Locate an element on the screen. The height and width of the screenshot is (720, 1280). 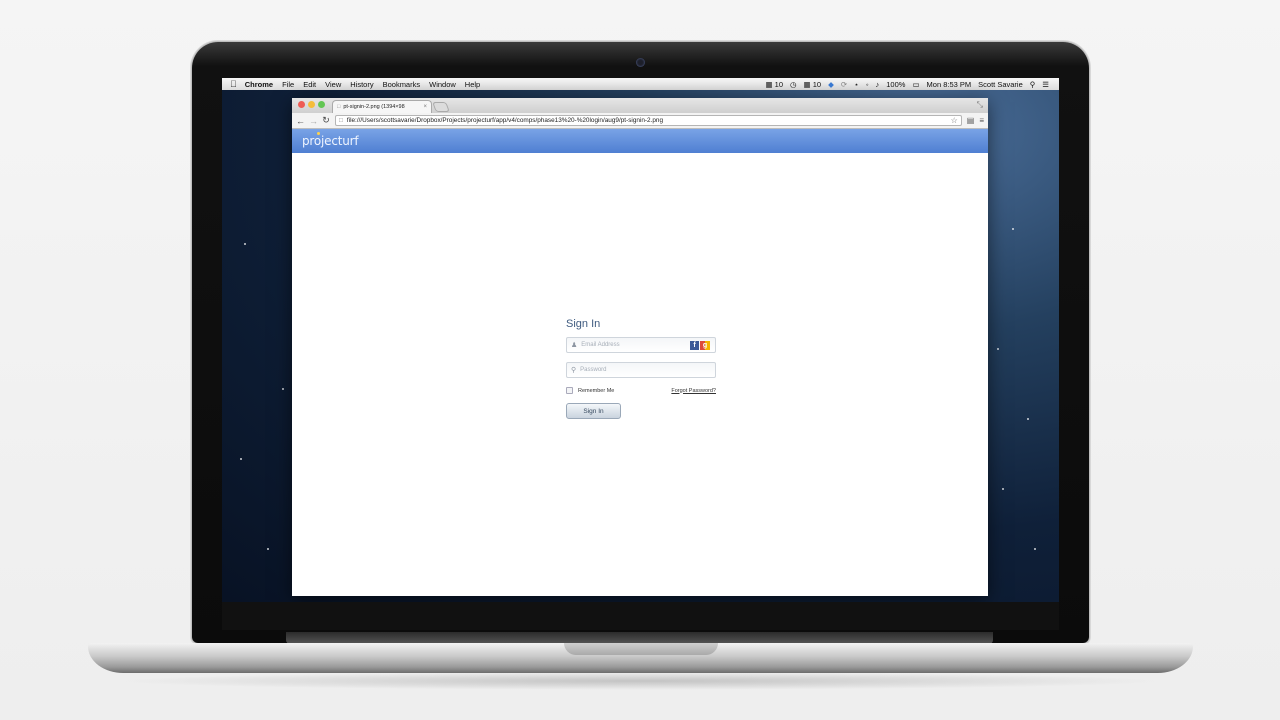
menu-bookmarks: Bookmarks is located at coordinates (402, 84).